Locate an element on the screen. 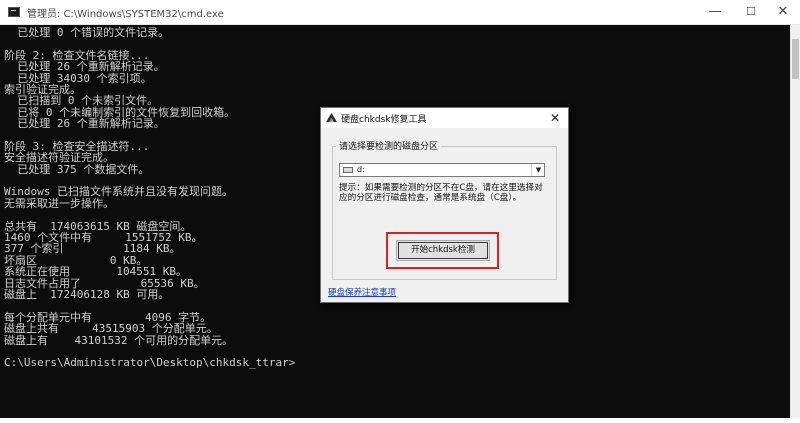 The width and height of the screenshot is (800, 423). console-scrollbar is located at coordinates (795, 221).